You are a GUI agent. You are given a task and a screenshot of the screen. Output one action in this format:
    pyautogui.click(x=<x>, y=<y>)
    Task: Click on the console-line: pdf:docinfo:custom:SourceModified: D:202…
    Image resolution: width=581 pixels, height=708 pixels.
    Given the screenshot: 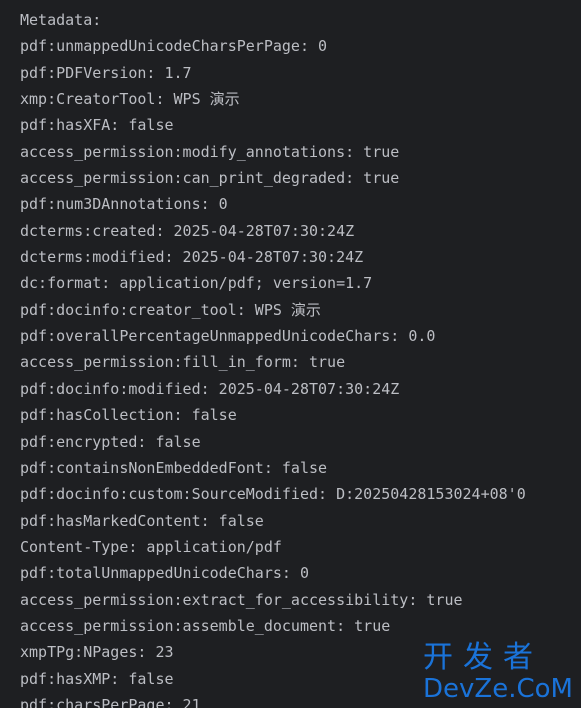 What is the action you would take?
    pyautogui.click(x=273, y=494)
    